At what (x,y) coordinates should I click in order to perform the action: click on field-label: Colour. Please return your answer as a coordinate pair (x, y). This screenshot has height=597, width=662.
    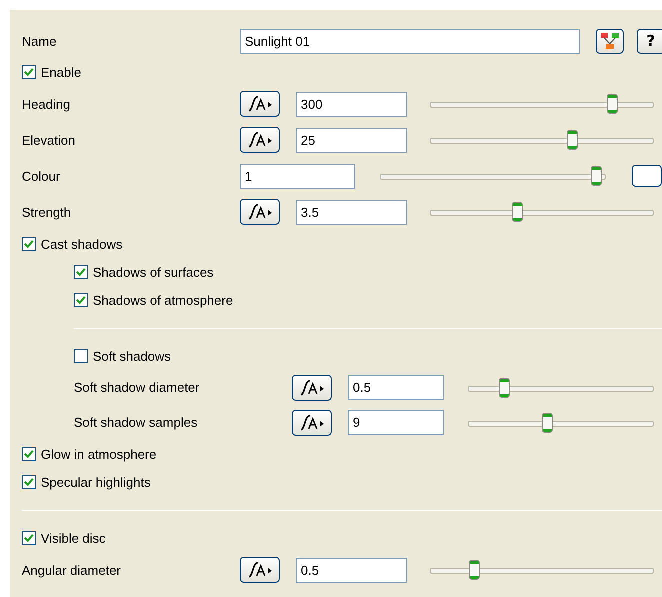
    Looking at the image, I should click on (42, 176).